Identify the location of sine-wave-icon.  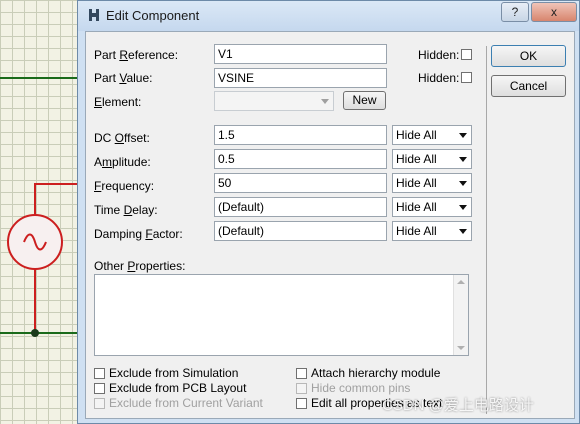
(35, 242).